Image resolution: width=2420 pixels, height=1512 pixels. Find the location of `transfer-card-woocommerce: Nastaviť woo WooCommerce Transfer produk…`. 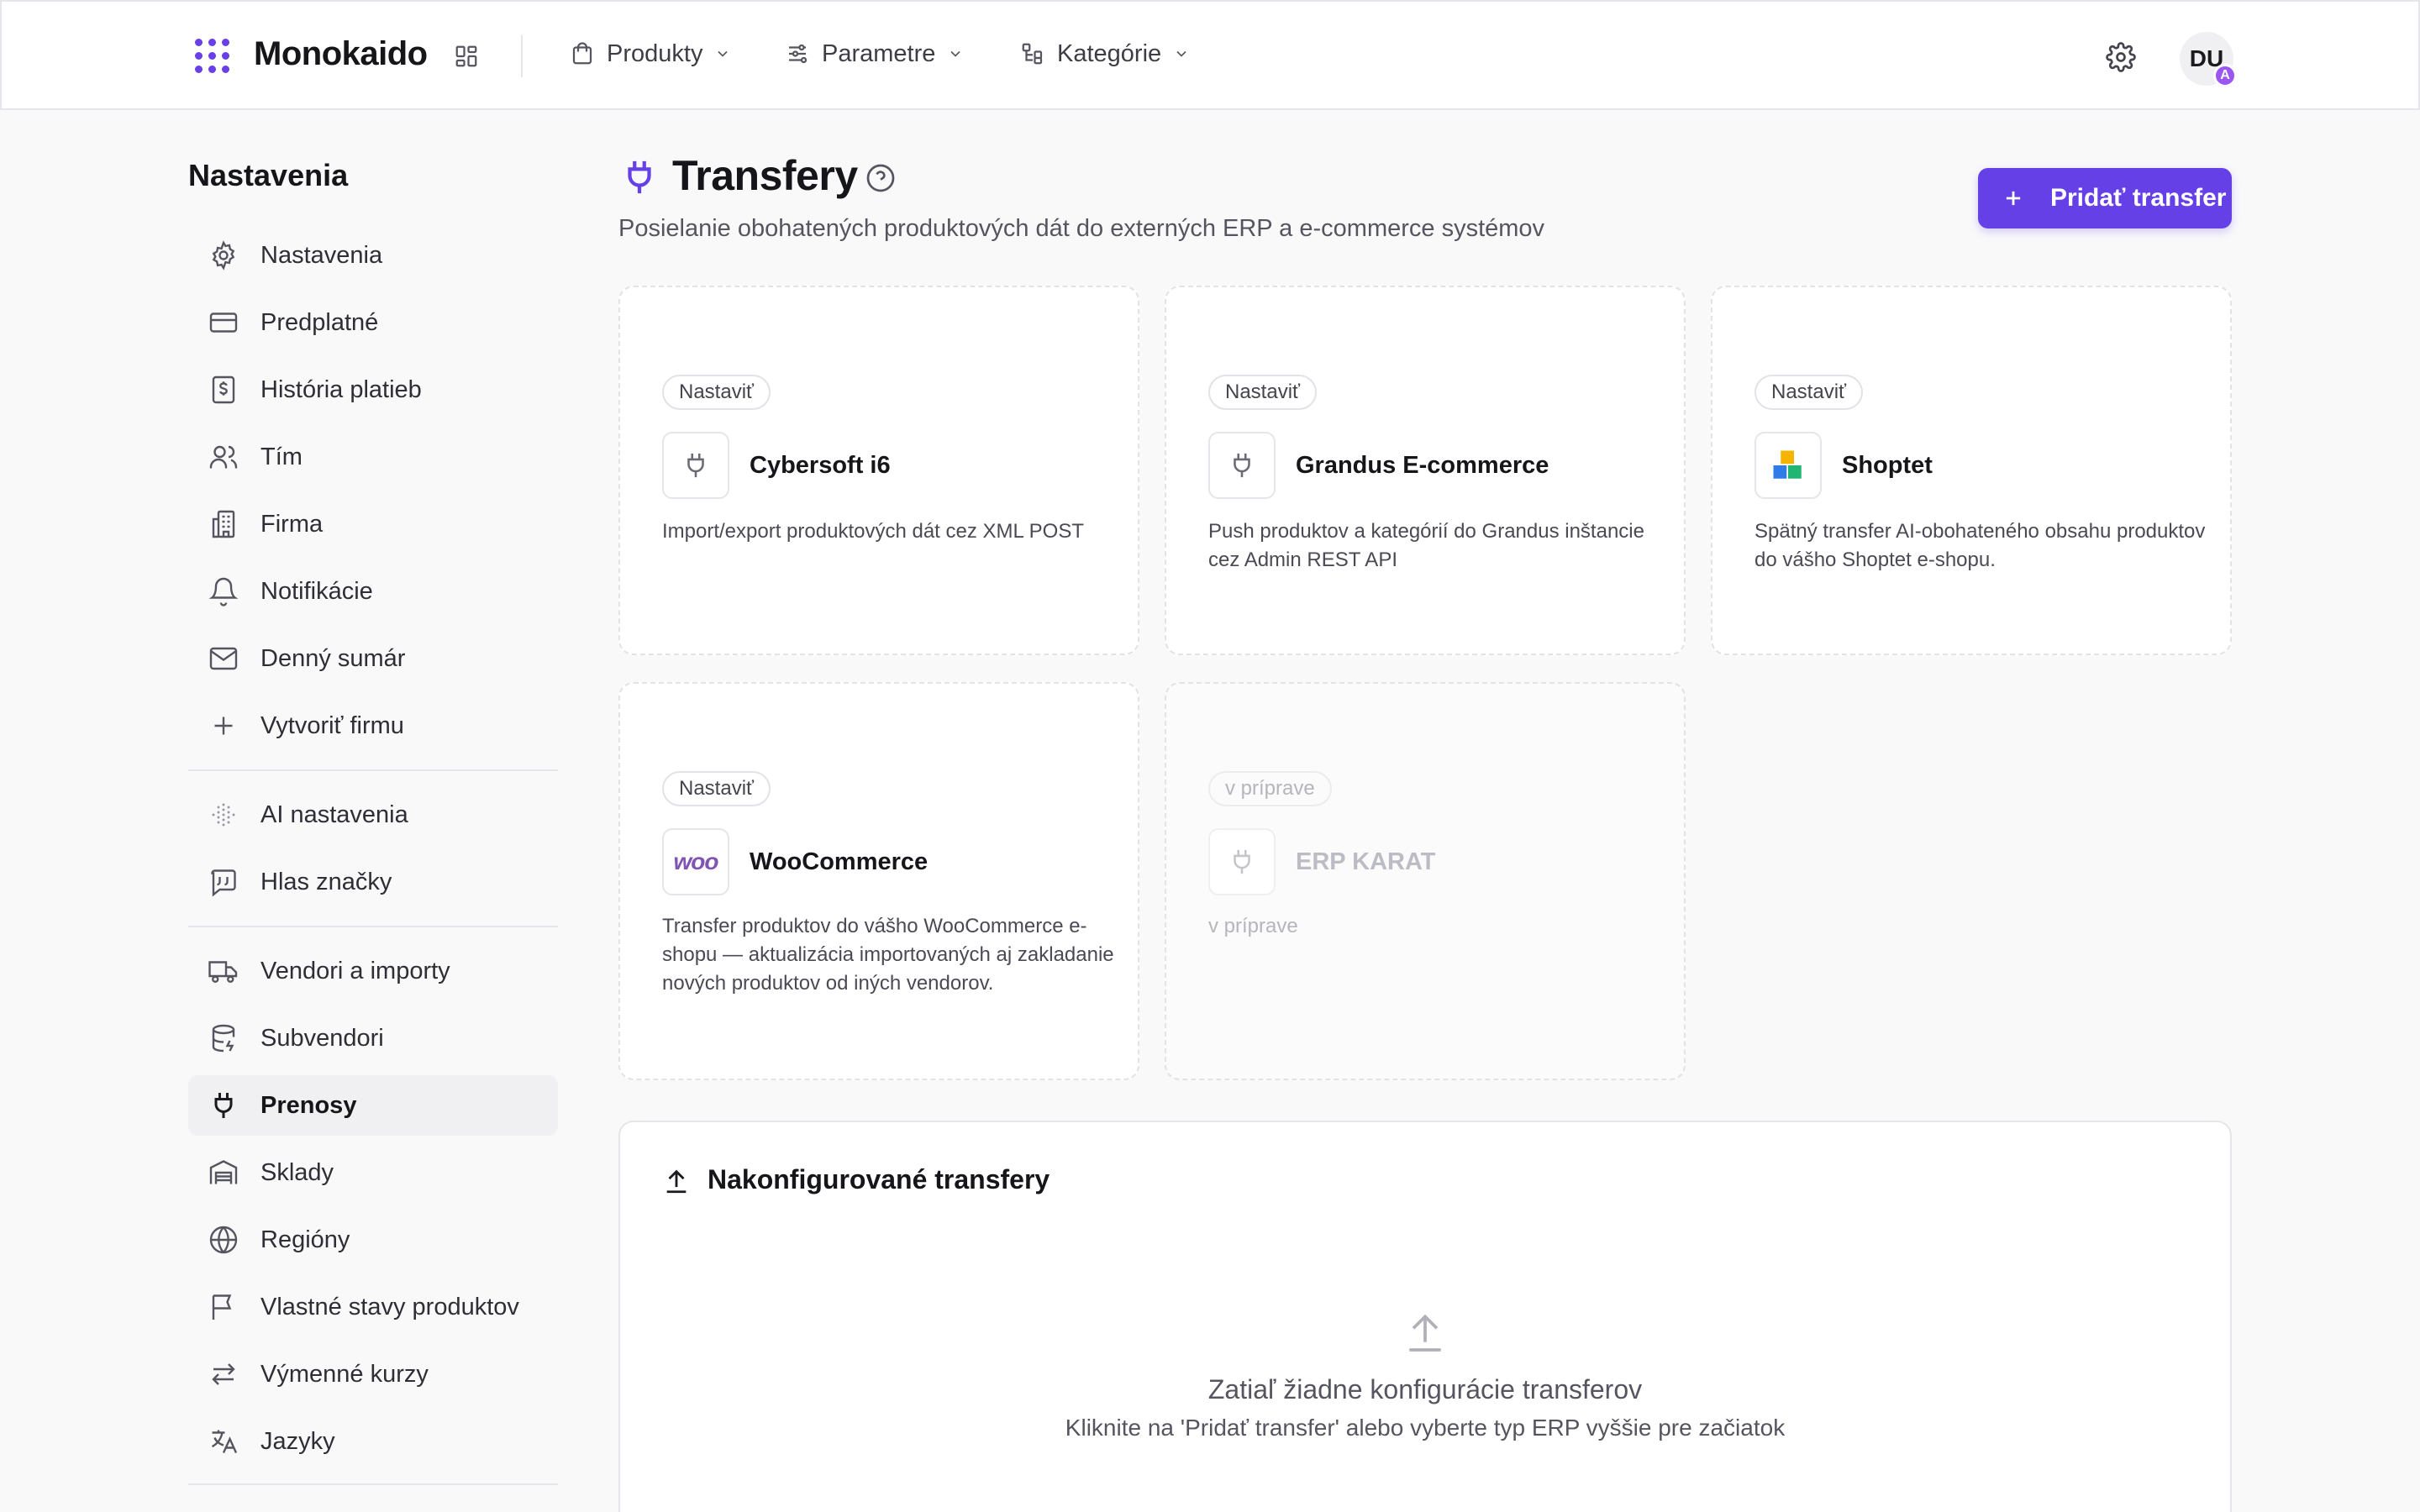

transfer-card-woocommerce: Nastaviť woo WooCommerce Transfer produk… is located at coordinates (878, 881).